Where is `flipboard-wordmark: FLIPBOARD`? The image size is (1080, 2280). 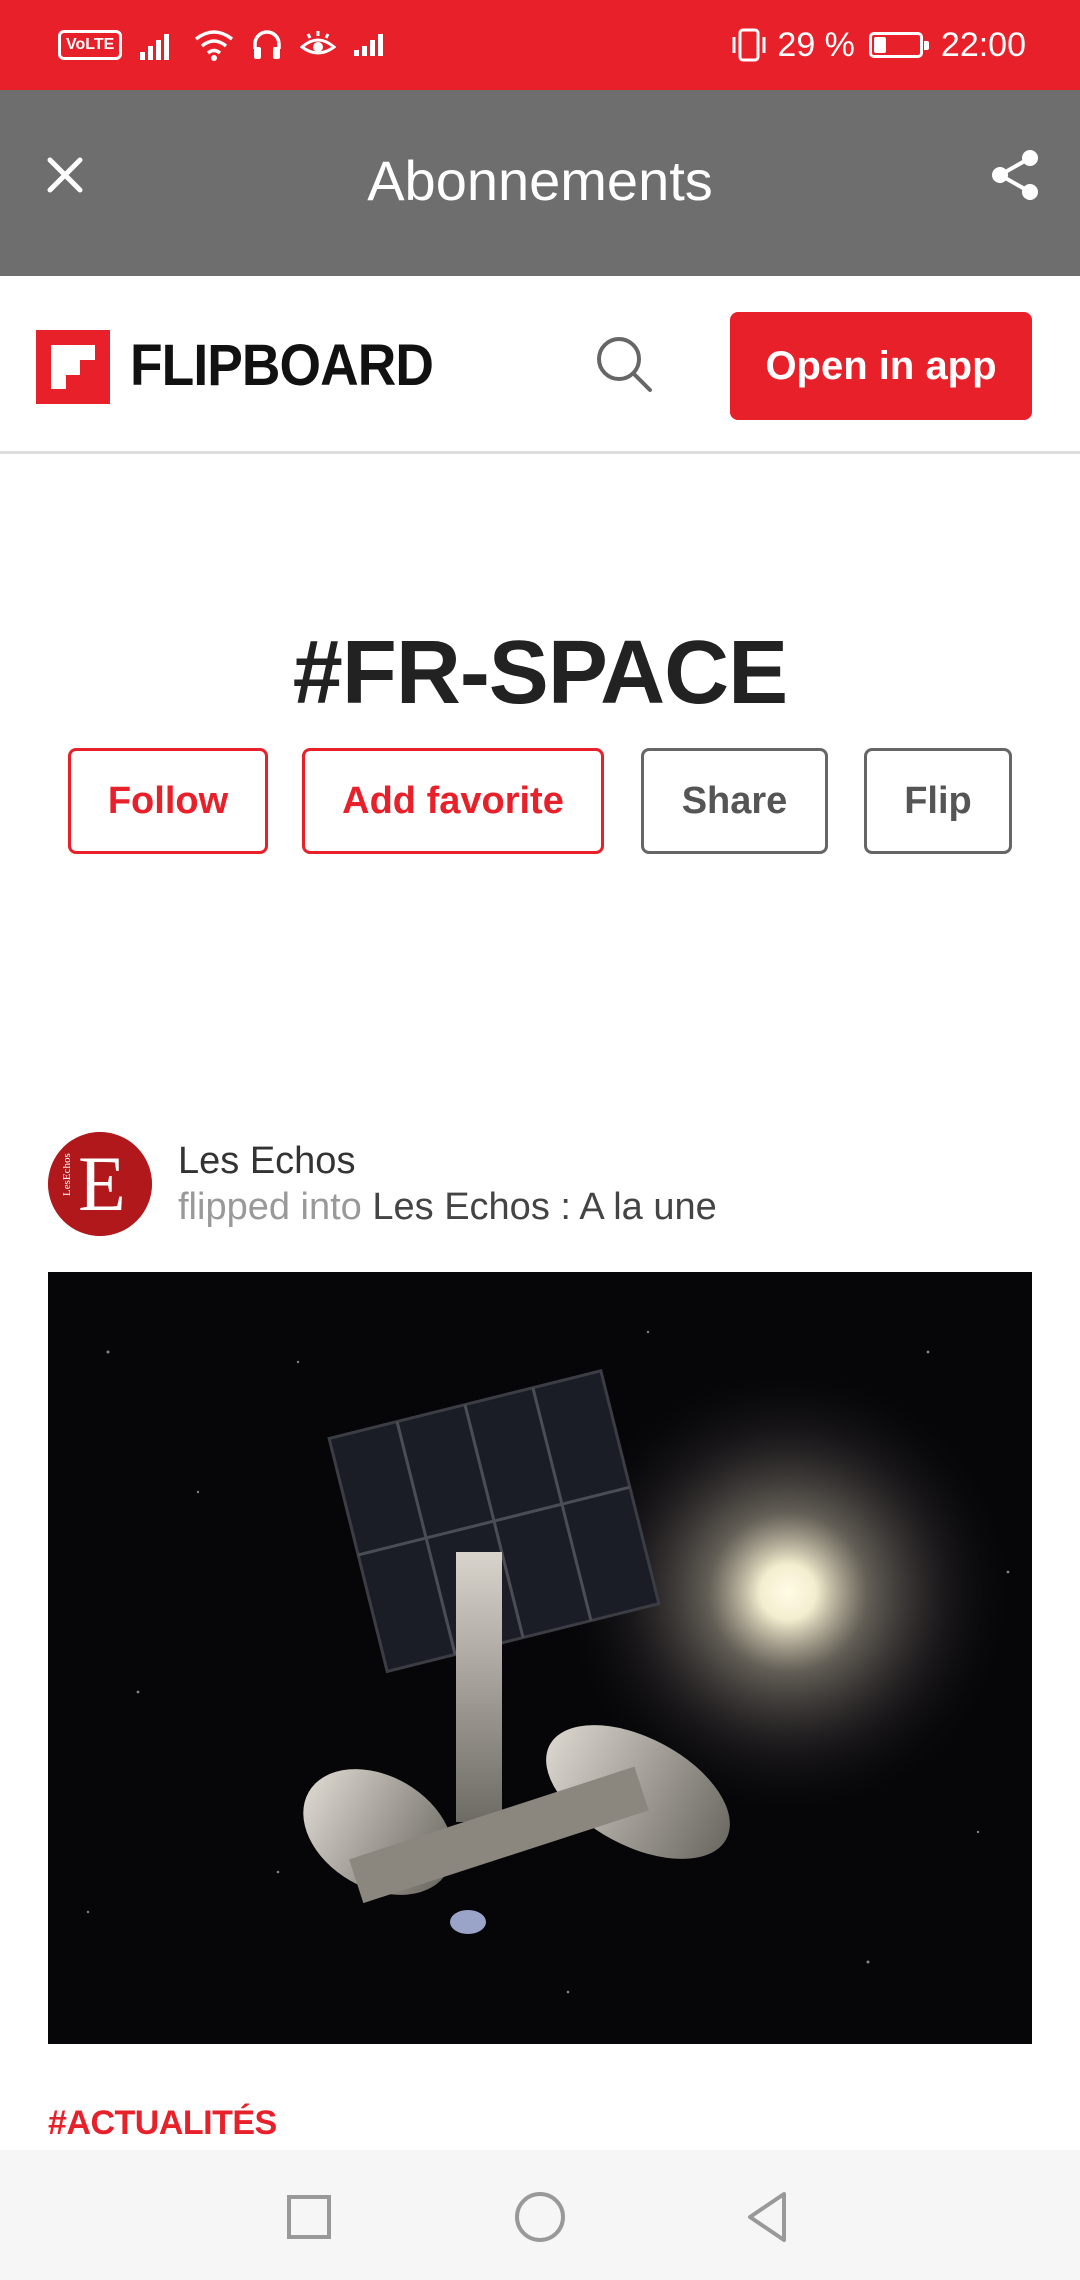
flipboard-wordmark: FLIPBOARD is located at coordinates (282, 365).